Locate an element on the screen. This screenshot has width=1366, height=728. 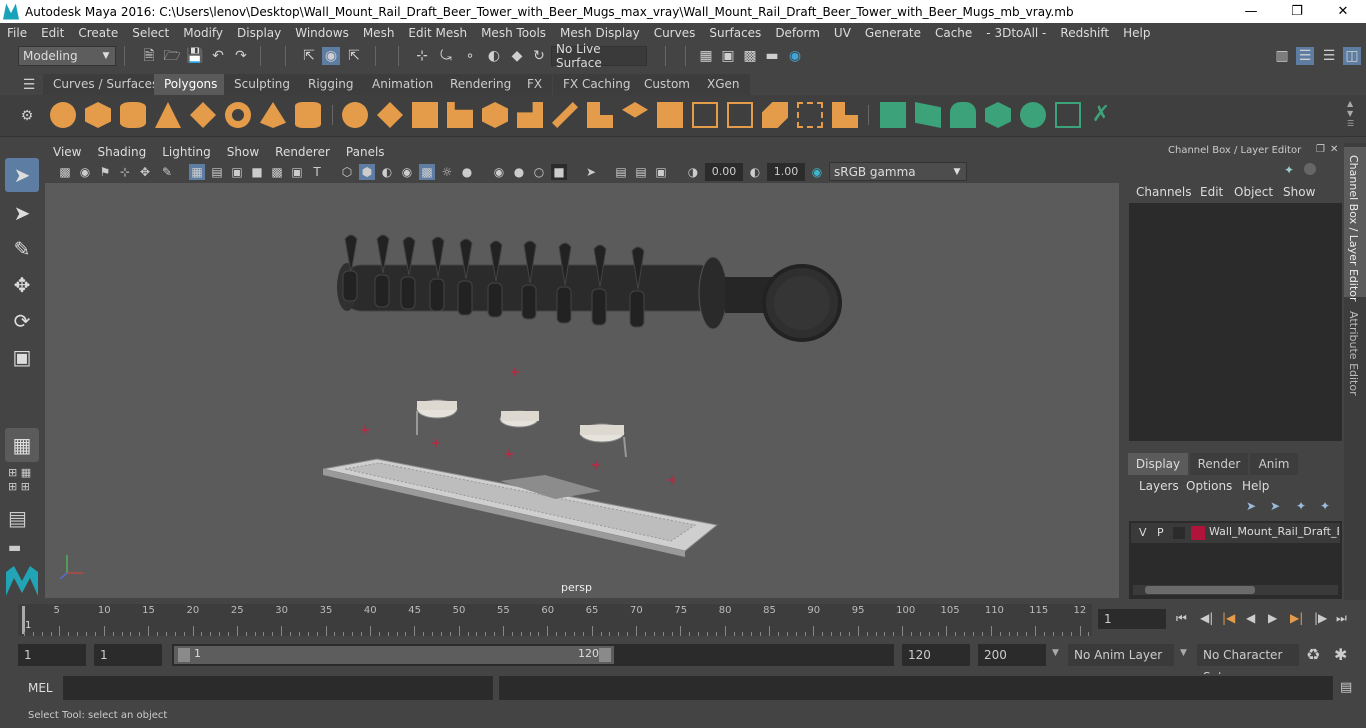
layer-menu-options: Options is located at coordinates (1209, 486).